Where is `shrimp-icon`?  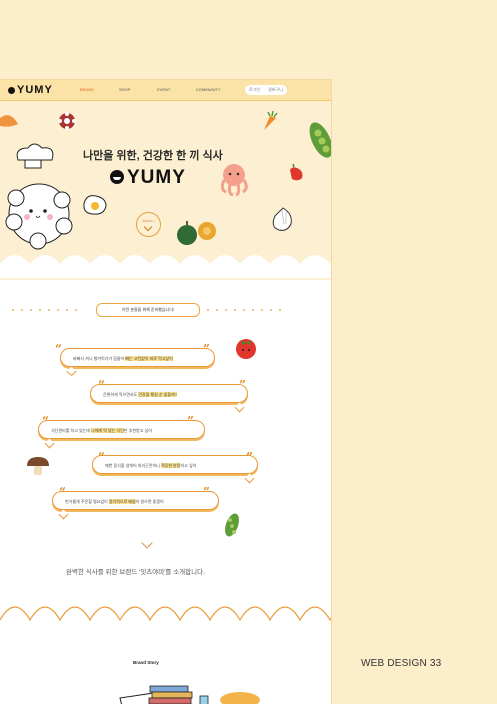 shrimp-icon is located at coordinates (9, 121).